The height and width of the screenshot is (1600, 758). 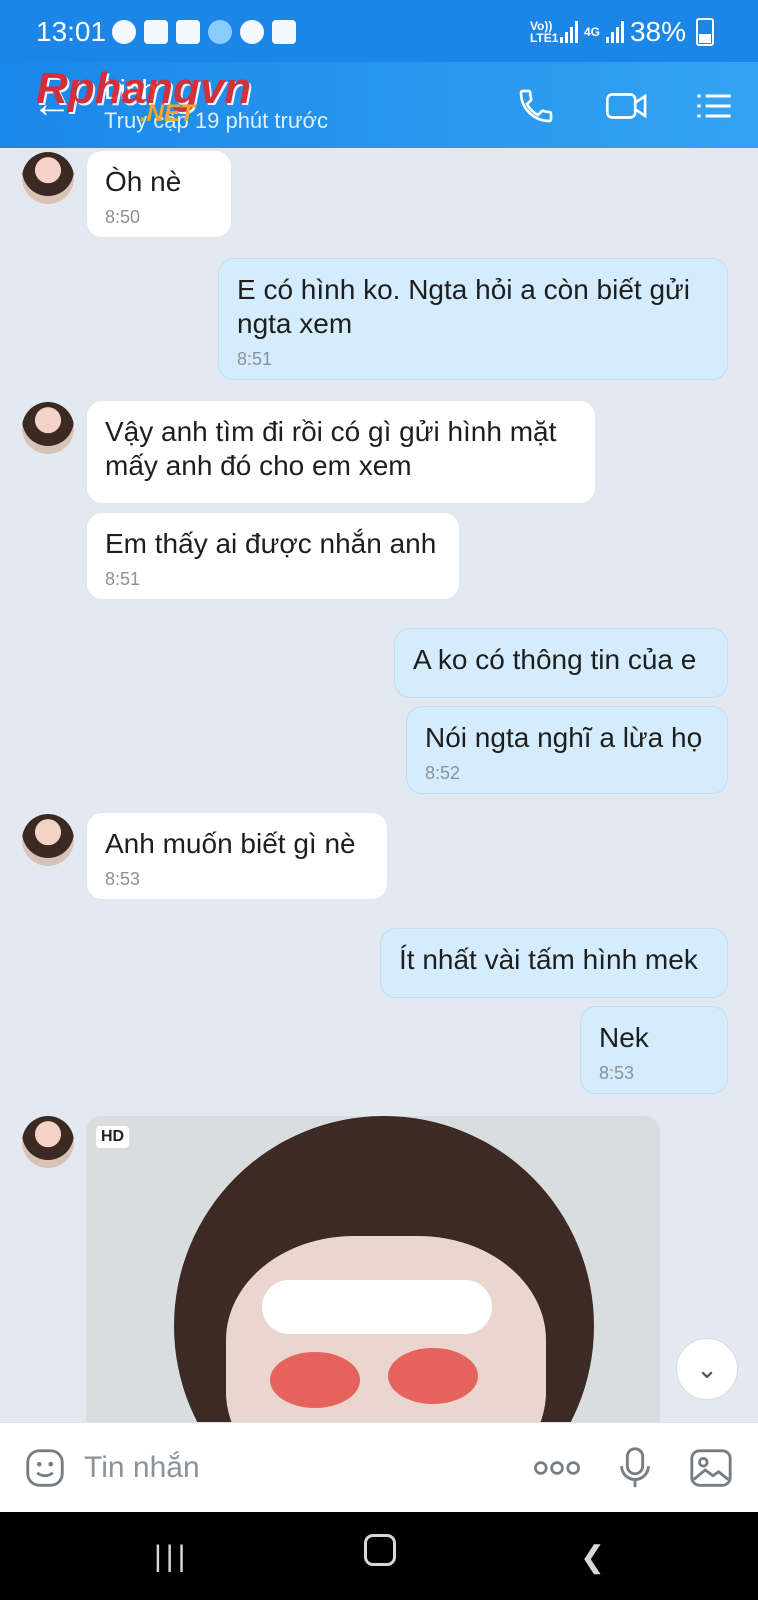 I want to click on system-nav-bar: ||| ❮, so click(x=379, y=1556).